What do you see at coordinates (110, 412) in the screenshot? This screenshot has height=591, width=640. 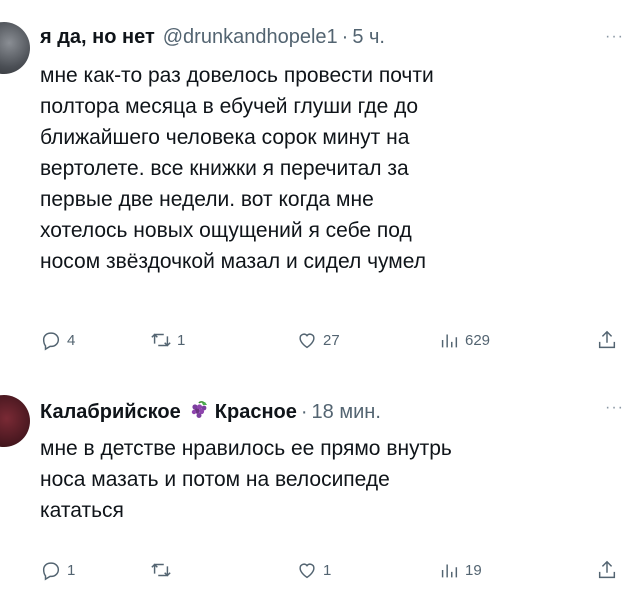 I see `display-name: Калабрийское` at bounding box center [110, 412].